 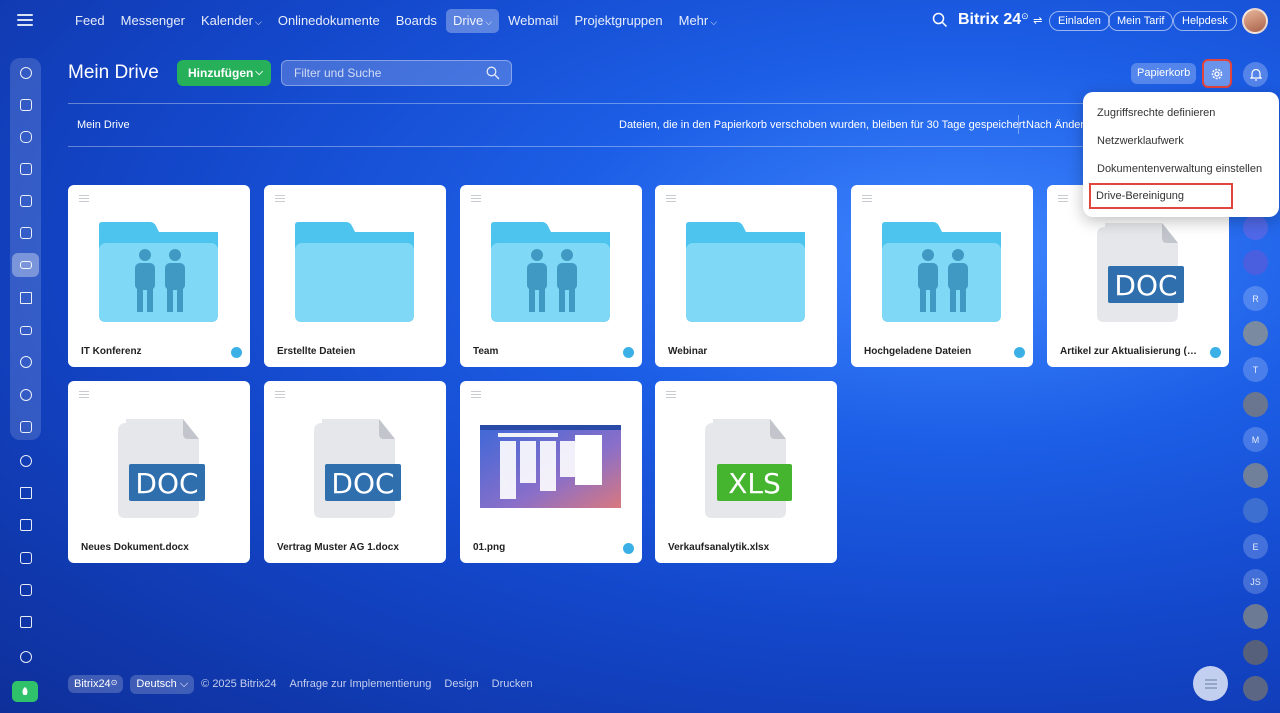 I want to click on footer-brand: Bitrix24⊙, so click(x=96, y=684).